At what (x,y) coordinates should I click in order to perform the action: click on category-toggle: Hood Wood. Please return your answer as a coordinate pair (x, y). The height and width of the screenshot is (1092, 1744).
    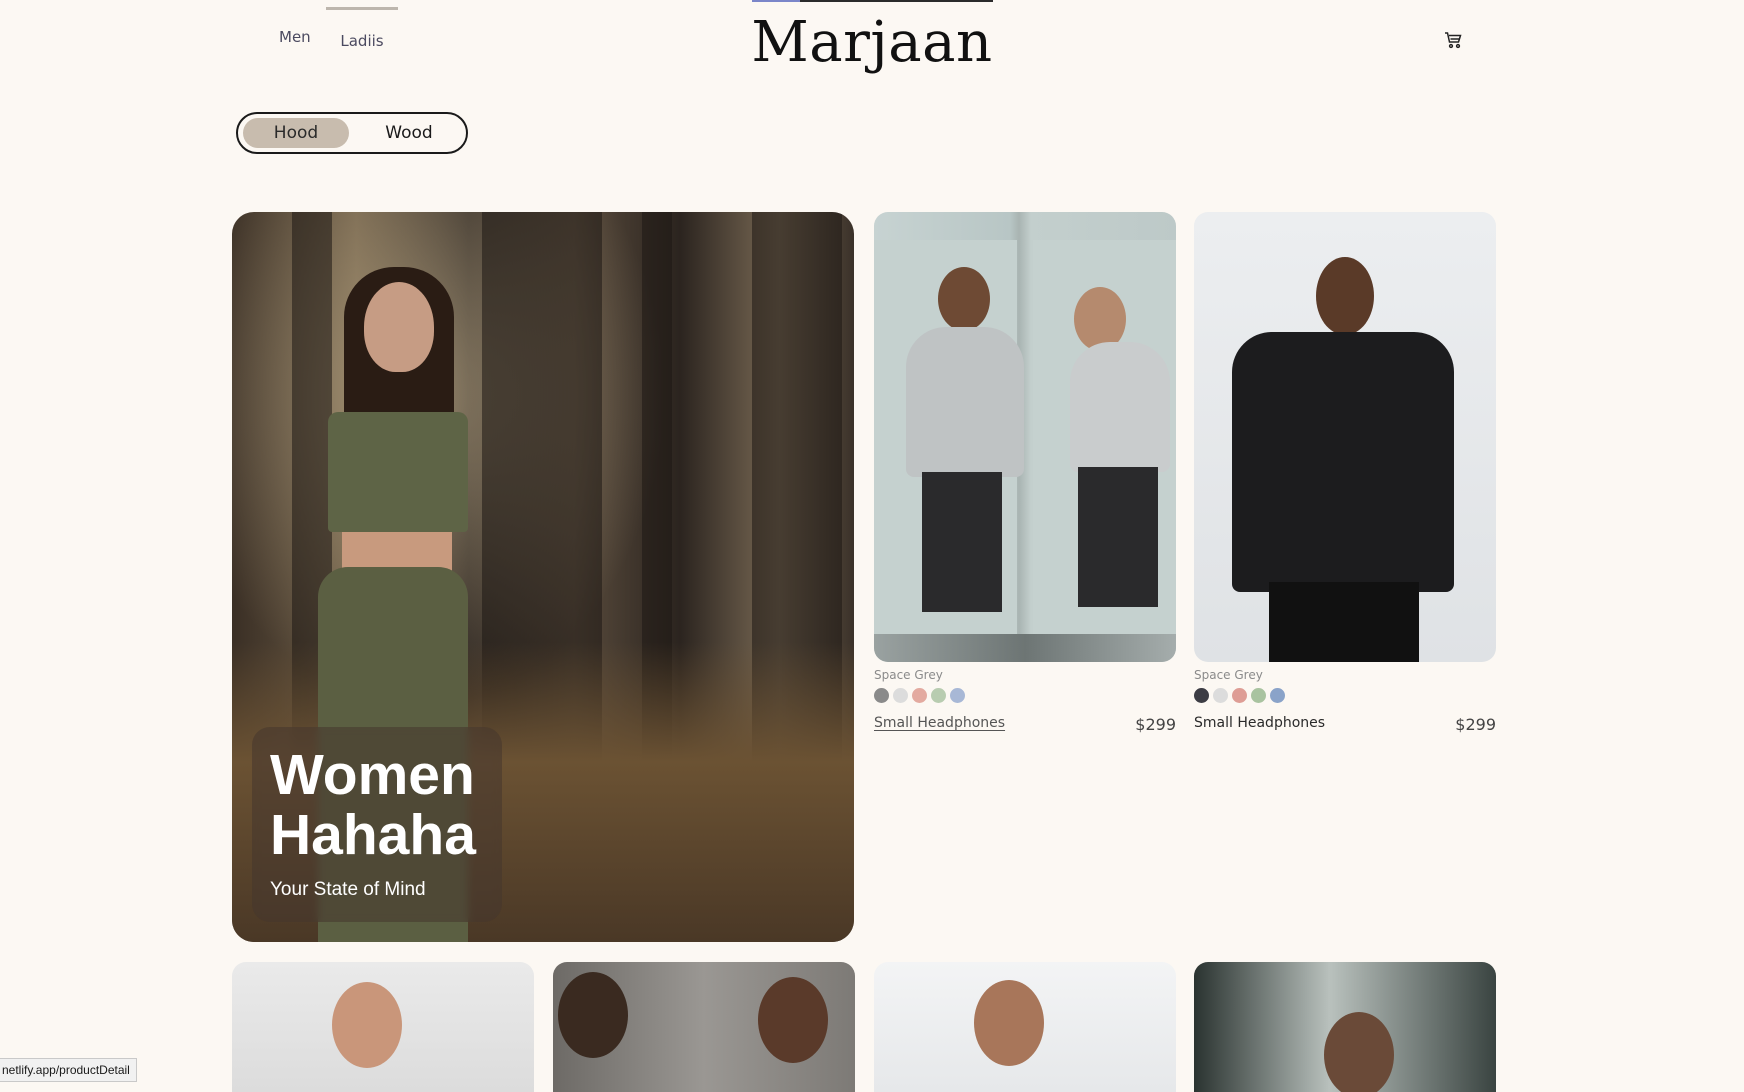
    Looking at the image, I should click on (352, 133).